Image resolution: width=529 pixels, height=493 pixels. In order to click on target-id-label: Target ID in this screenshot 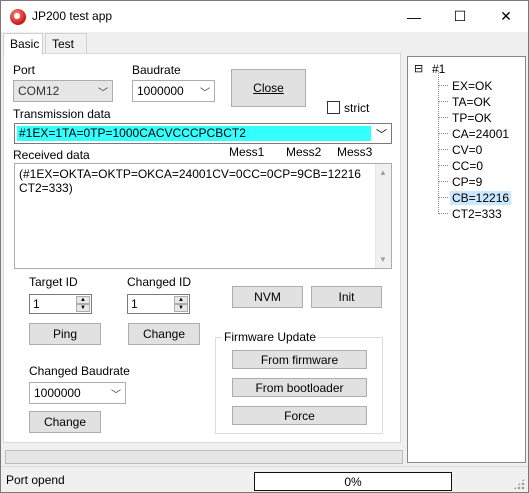, I will do `click(53, 282)`.